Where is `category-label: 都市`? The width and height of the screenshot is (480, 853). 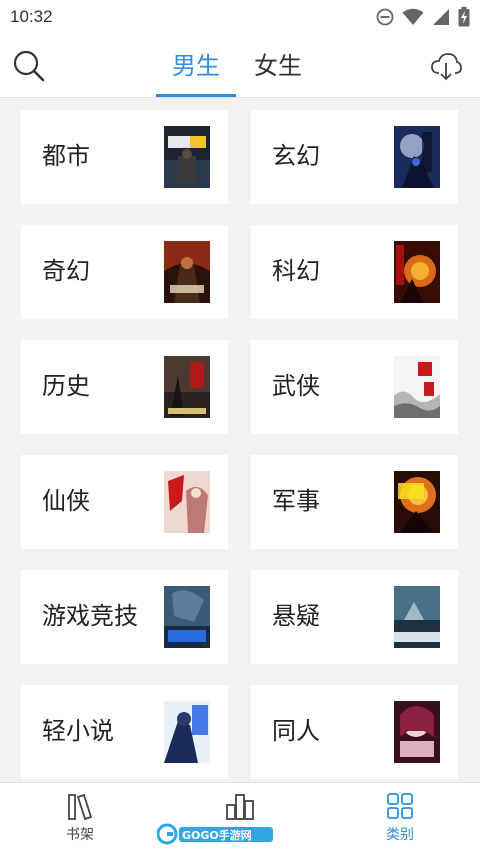
category-label: 都市 is located at coordinates (66, 156).